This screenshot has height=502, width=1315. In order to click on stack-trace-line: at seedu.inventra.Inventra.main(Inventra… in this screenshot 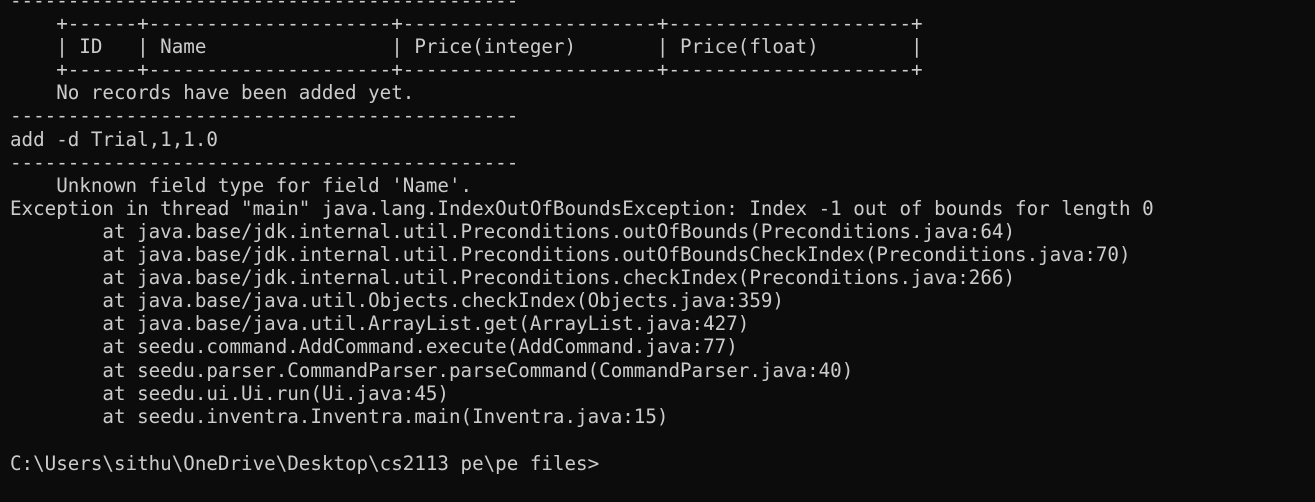, I will do `click(339, 416)`.